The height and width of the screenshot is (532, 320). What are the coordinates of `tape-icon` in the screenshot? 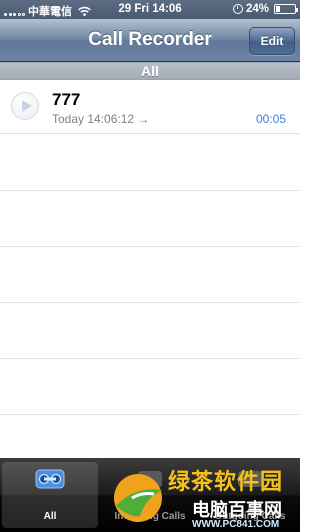 It's located at (50, 479).